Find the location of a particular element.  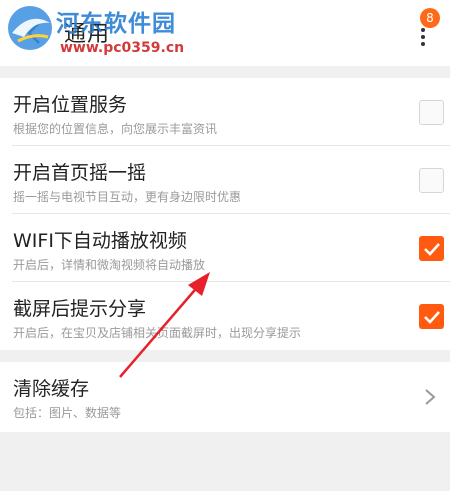

clear-cache-title: 清除缓存 is located at coordinates (51, 389).